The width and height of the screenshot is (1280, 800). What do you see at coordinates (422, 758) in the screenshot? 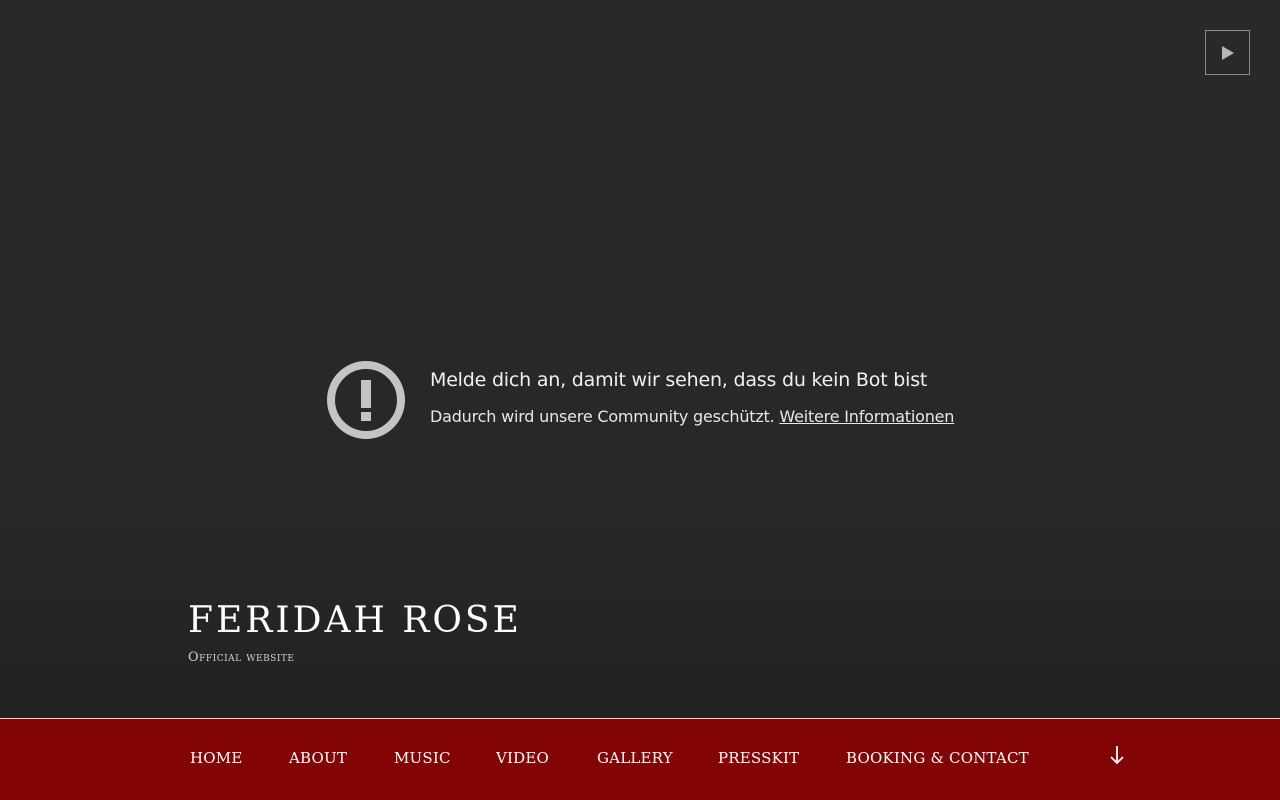
I see `nav-item-music: MUSIC` at bounding box center [422, 758].